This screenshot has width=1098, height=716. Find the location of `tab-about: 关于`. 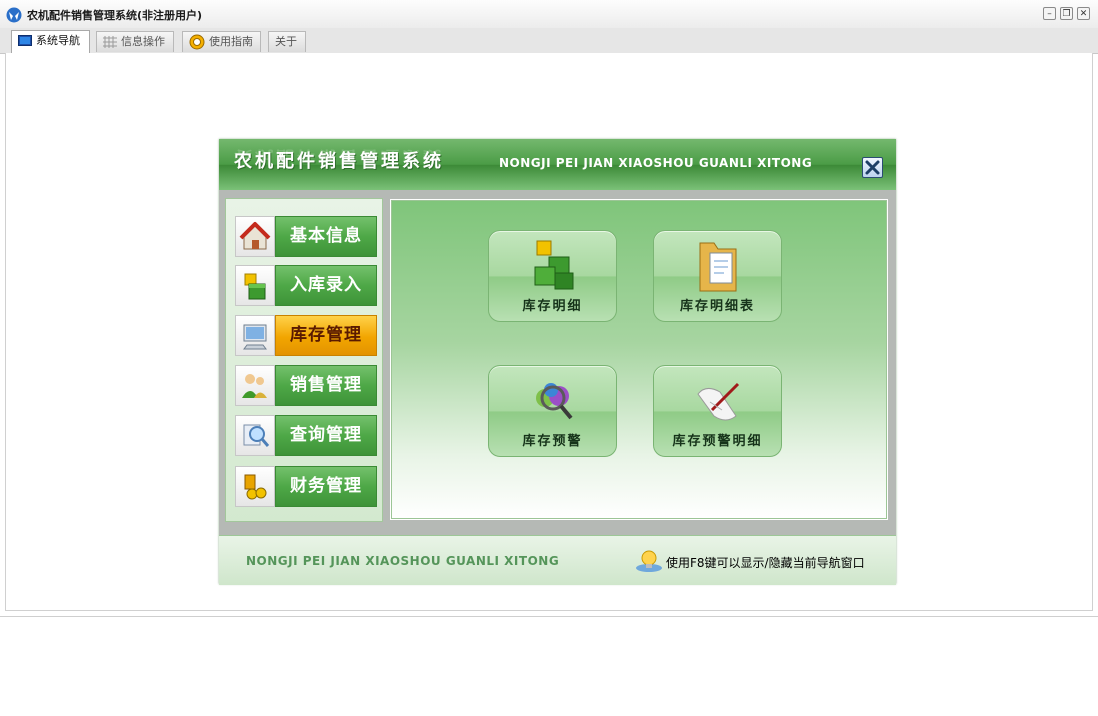

tab-about: 关于 is located at coordinates (287, 41).